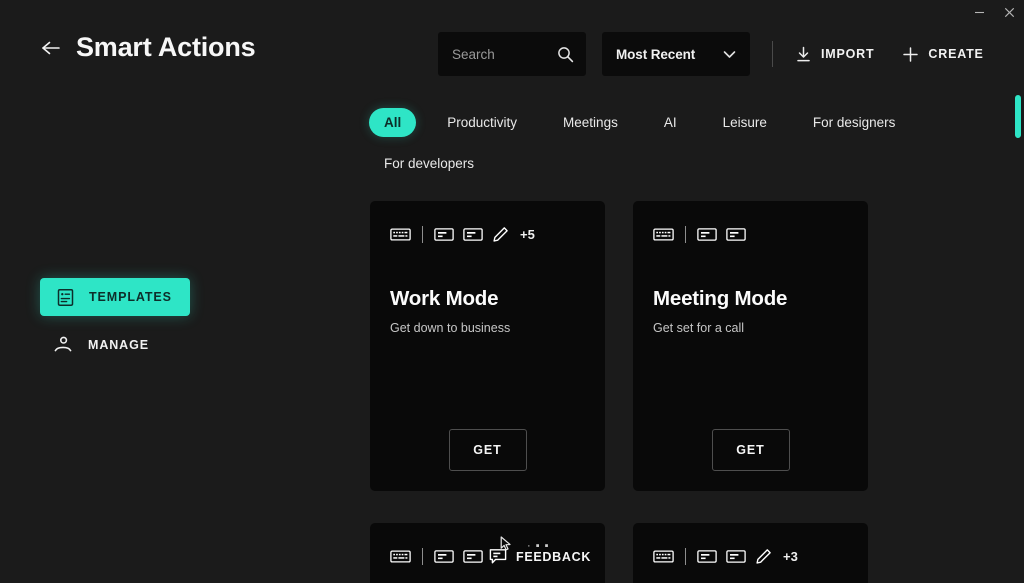 This screenshot has width=1024, height=583. Describe the element at coordinates (656, 54) in the screenshot. I see `sort-selected-value: Most Recent` at that location.